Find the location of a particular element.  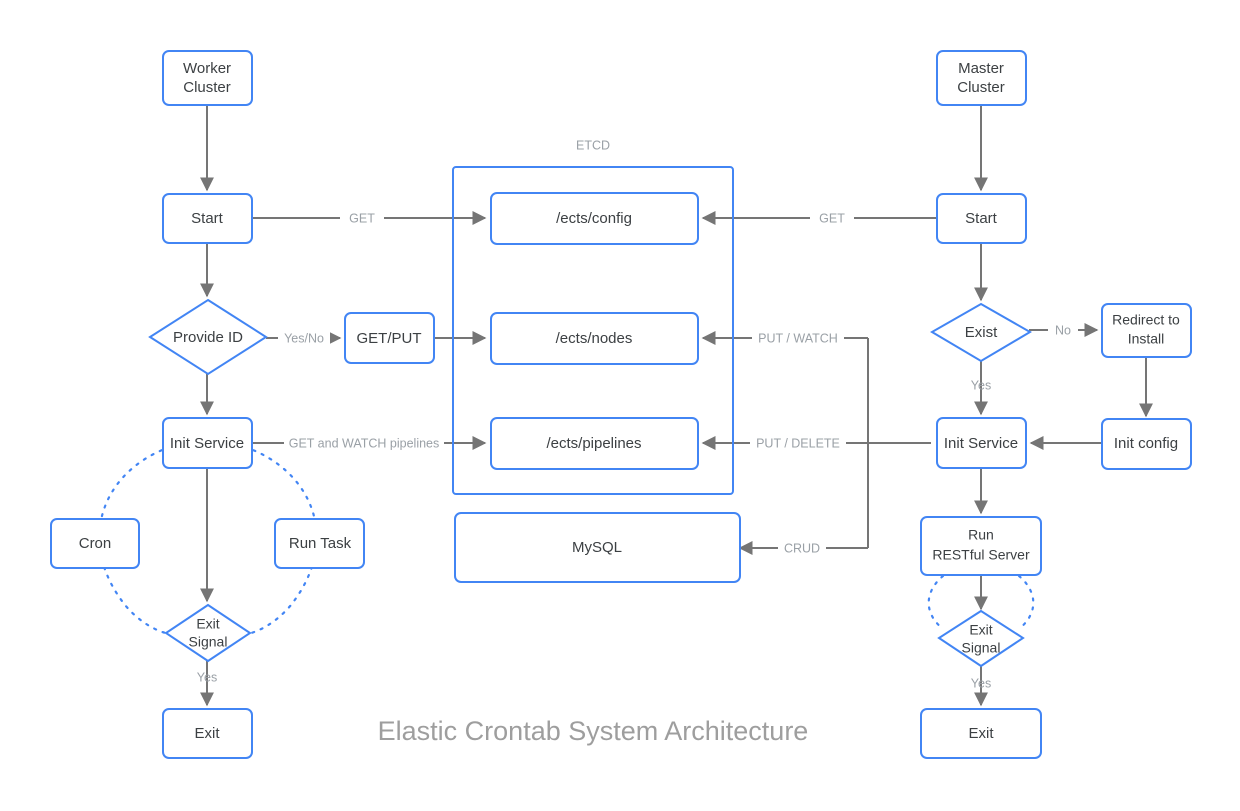

node-worker-exit: Exit is located at coordinates (207, 733).